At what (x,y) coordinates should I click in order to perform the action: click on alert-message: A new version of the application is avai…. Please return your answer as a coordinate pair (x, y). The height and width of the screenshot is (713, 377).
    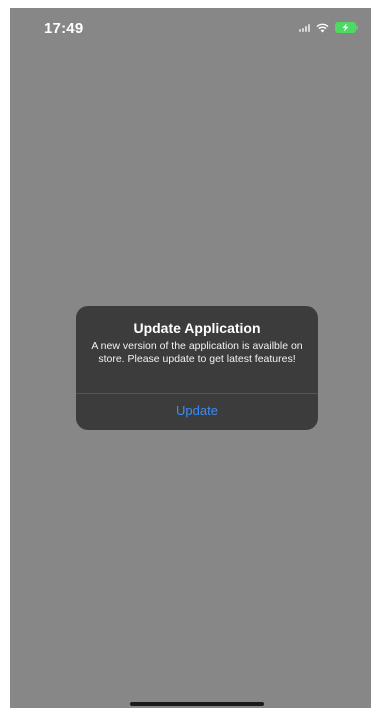
    Looking at the image, I should click on (197, 352).